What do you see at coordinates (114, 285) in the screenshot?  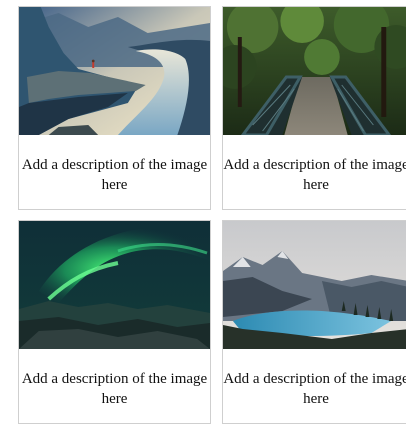 I see `aurora-borealis-photo` at bounding box center [114, 285].